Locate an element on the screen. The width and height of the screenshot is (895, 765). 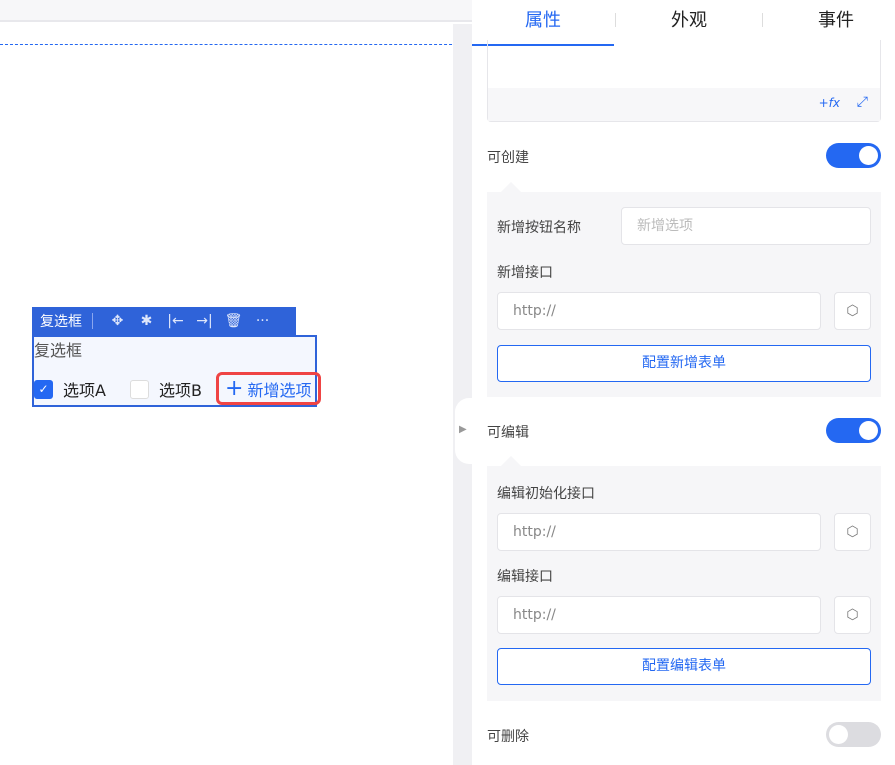
creatable-section: 新增按钮名称 新增选项 新增接口 http:// ⬡ 配置新增表单 is located at coordinates (684, 289).